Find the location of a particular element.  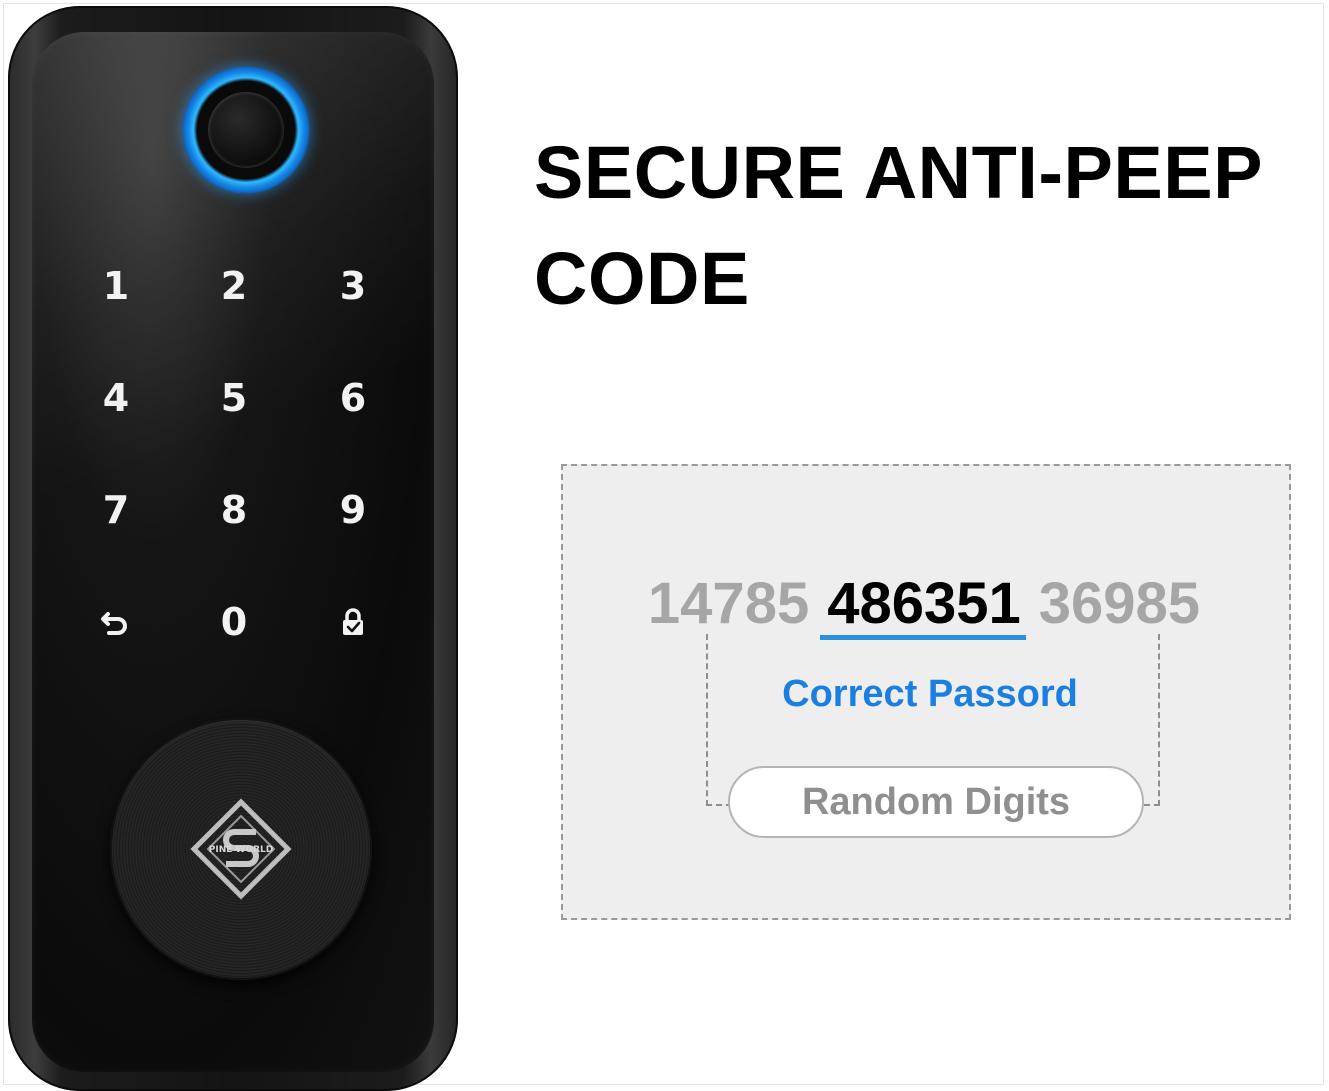

page-headline: SECURE ANTI-PEEP CODE is located at coordinates (929, 226).